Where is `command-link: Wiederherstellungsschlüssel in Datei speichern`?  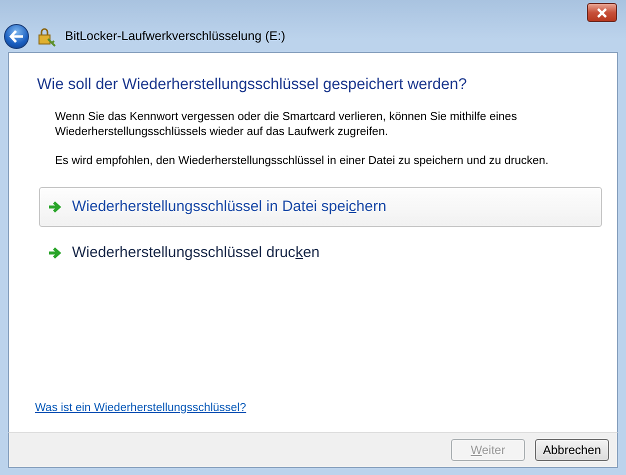 command-link: Wiederherstellungsschlüssel in Datei speichern is located at coordinates (320, 207).